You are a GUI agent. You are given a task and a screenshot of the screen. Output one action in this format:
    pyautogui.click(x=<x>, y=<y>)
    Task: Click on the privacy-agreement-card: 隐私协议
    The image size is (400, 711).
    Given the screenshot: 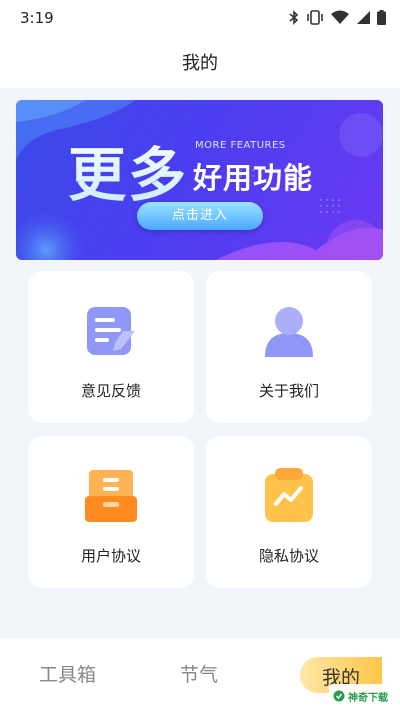 What is the action you would take?
    pyautogui.click(x=289, y=512)
    